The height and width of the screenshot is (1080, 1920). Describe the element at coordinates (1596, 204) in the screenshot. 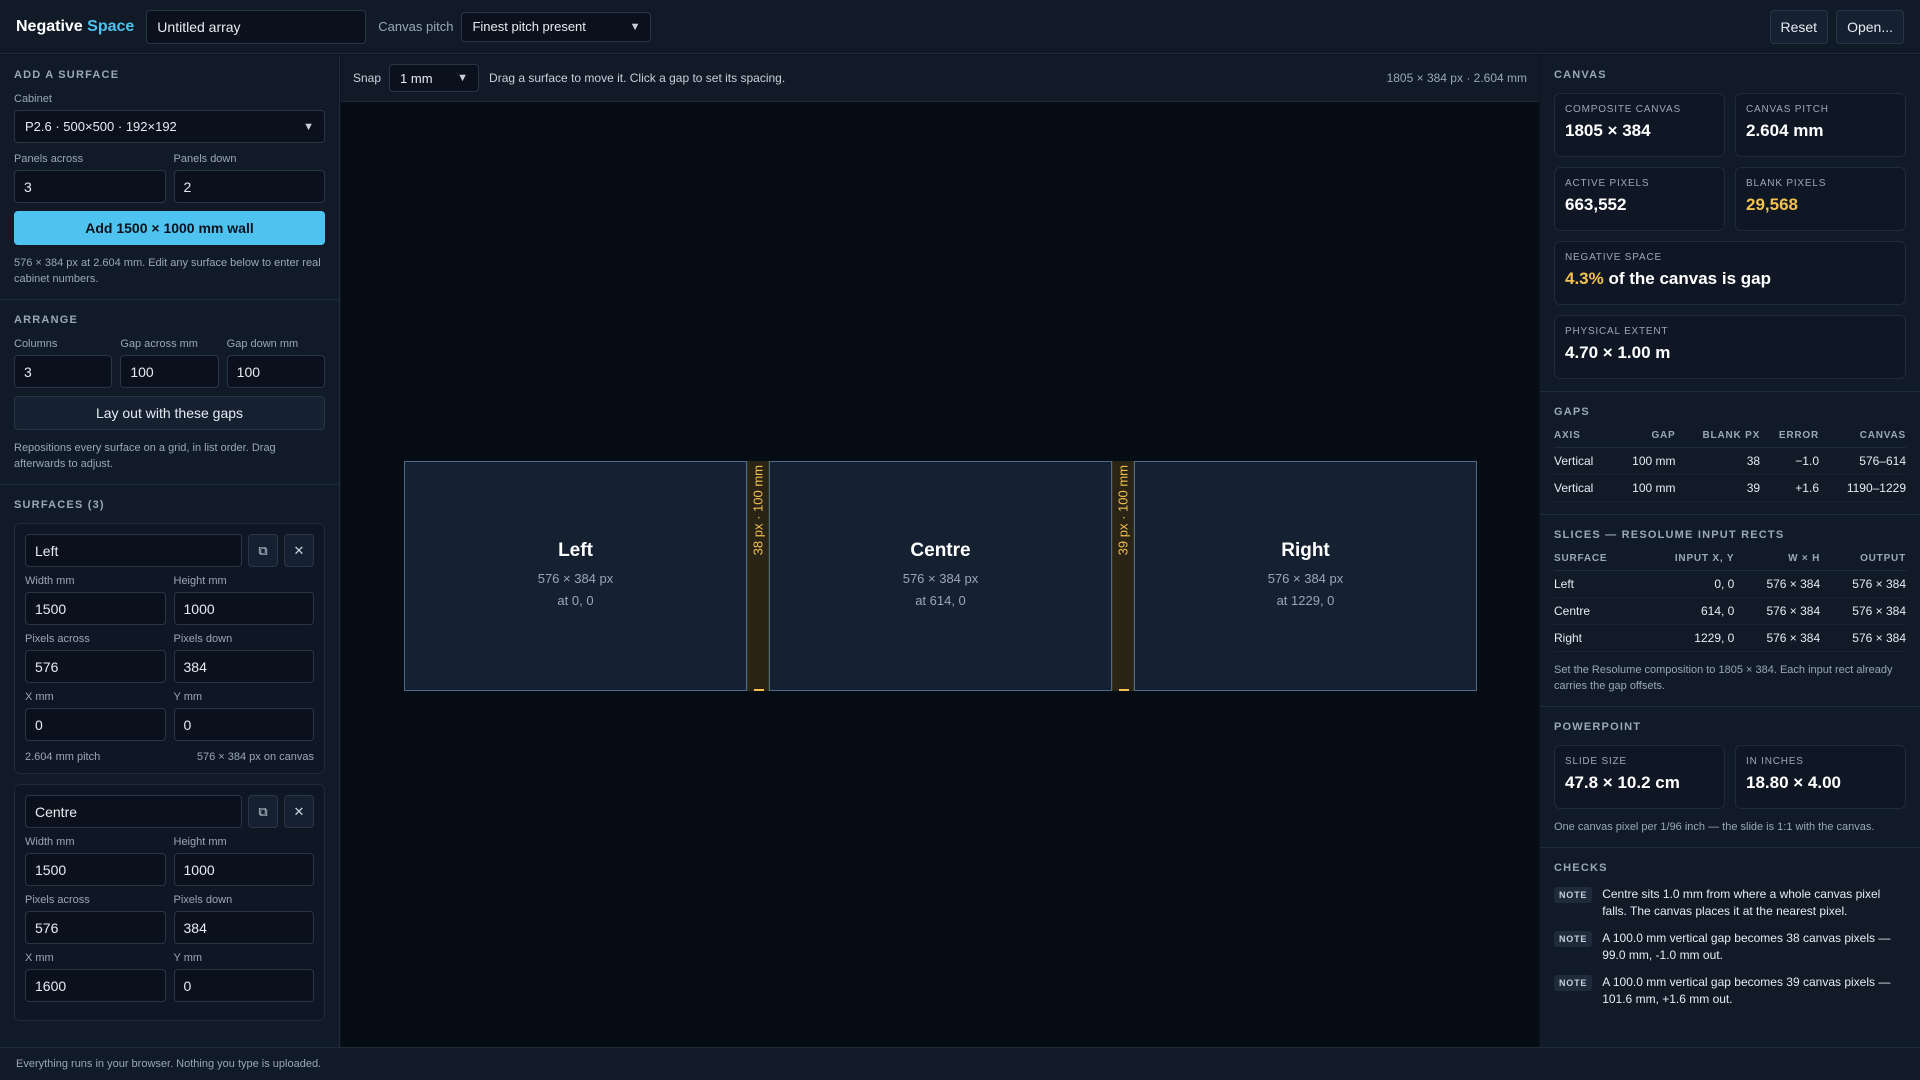

I see `stat-value: 663,552` at that location.